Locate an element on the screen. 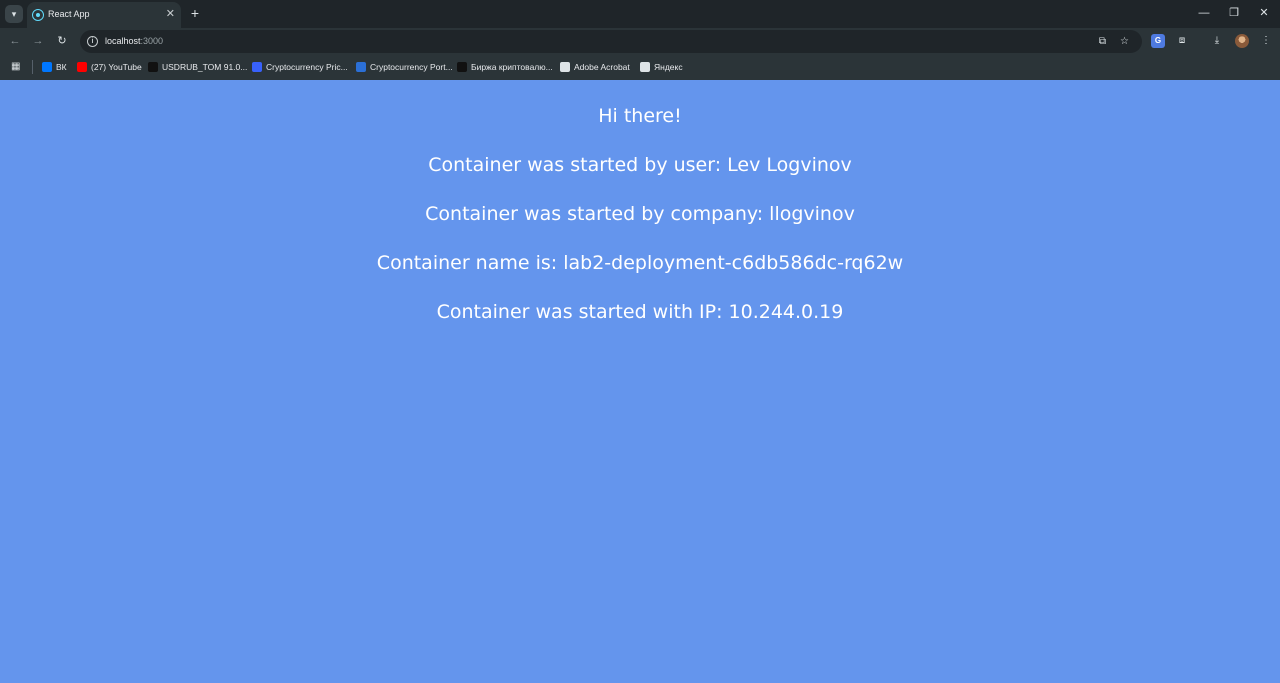  arrow-left-icon: ← is located at coordinates (15, 41).